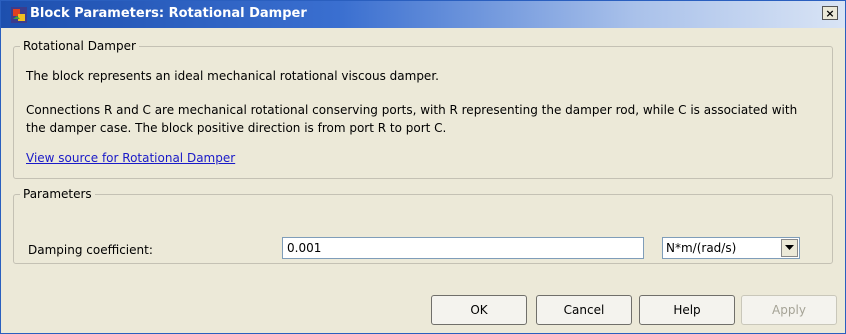  What do you see at coordinates (168, 13) in the screenshot?
I see `window-title: Block Parameters: Rotational Damper` at bounding box center [168, 13].